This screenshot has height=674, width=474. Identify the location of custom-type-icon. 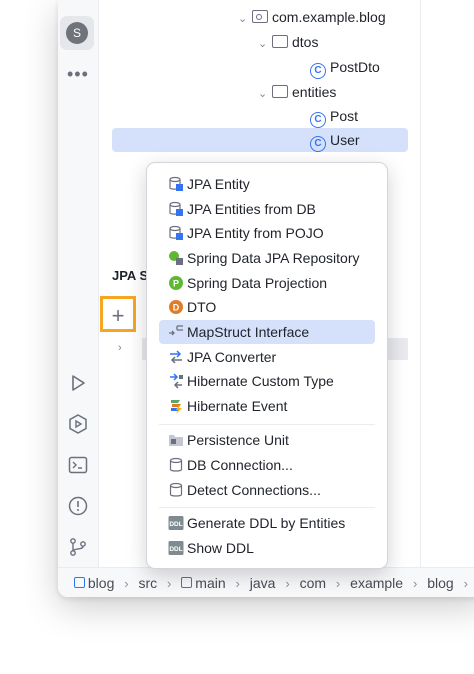
(176, 381).